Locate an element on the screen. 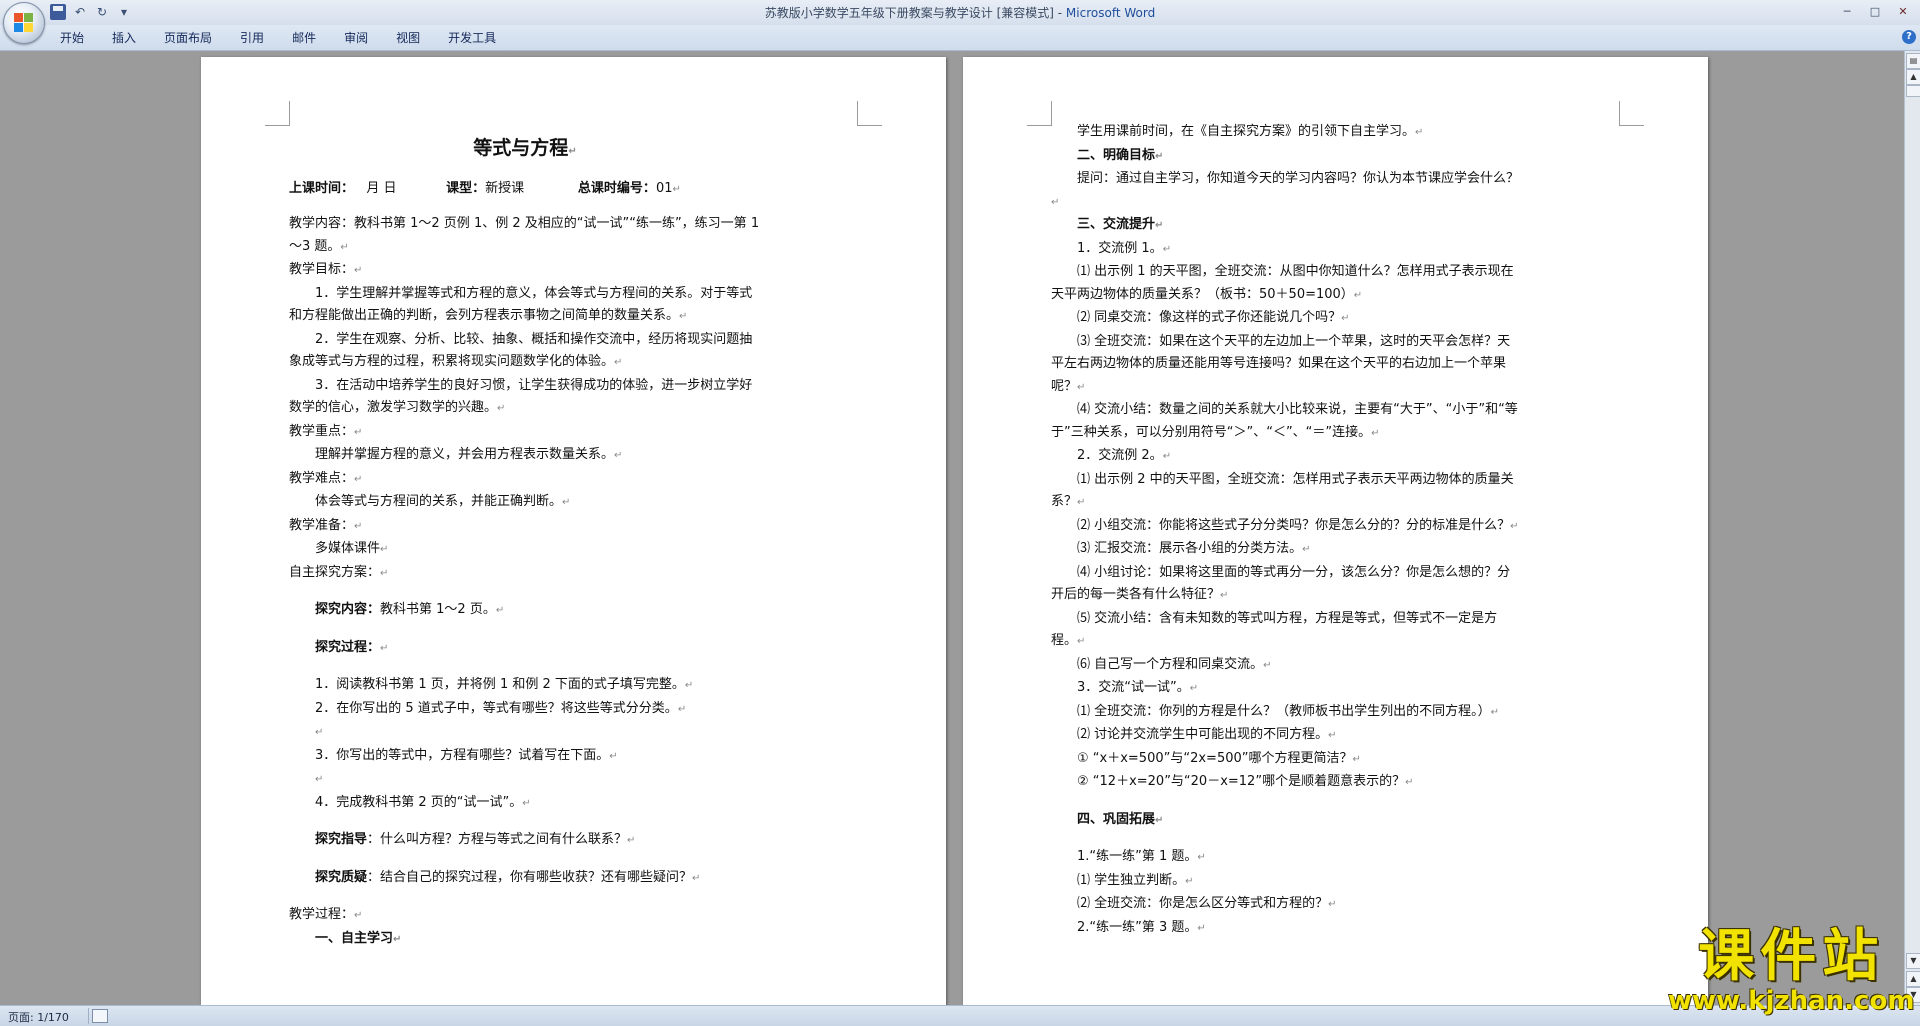  paragraph: 多媒体课件↵ is located at coordinates (352, 548).